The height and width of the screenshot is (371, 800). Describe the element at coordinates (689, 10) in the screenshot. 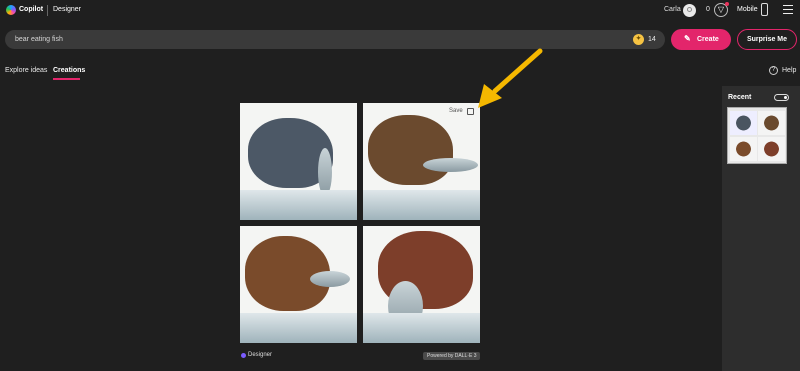

I see `user-avatar-icon` at that location.